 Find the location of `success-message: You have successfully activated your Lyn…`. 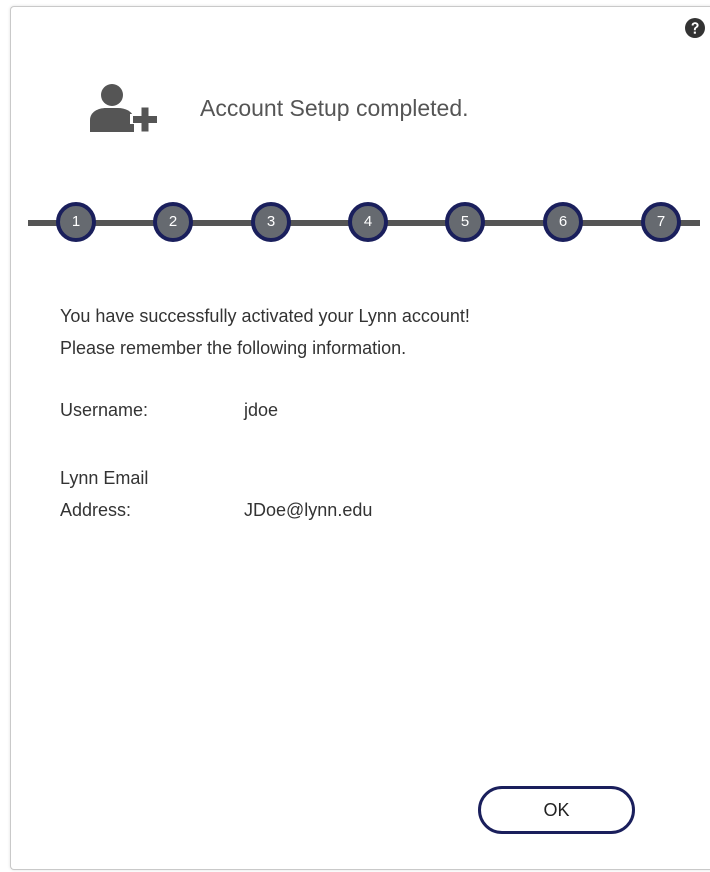

success-message: You have successfully activated your Lyn… is located at coordinates (265, 332).